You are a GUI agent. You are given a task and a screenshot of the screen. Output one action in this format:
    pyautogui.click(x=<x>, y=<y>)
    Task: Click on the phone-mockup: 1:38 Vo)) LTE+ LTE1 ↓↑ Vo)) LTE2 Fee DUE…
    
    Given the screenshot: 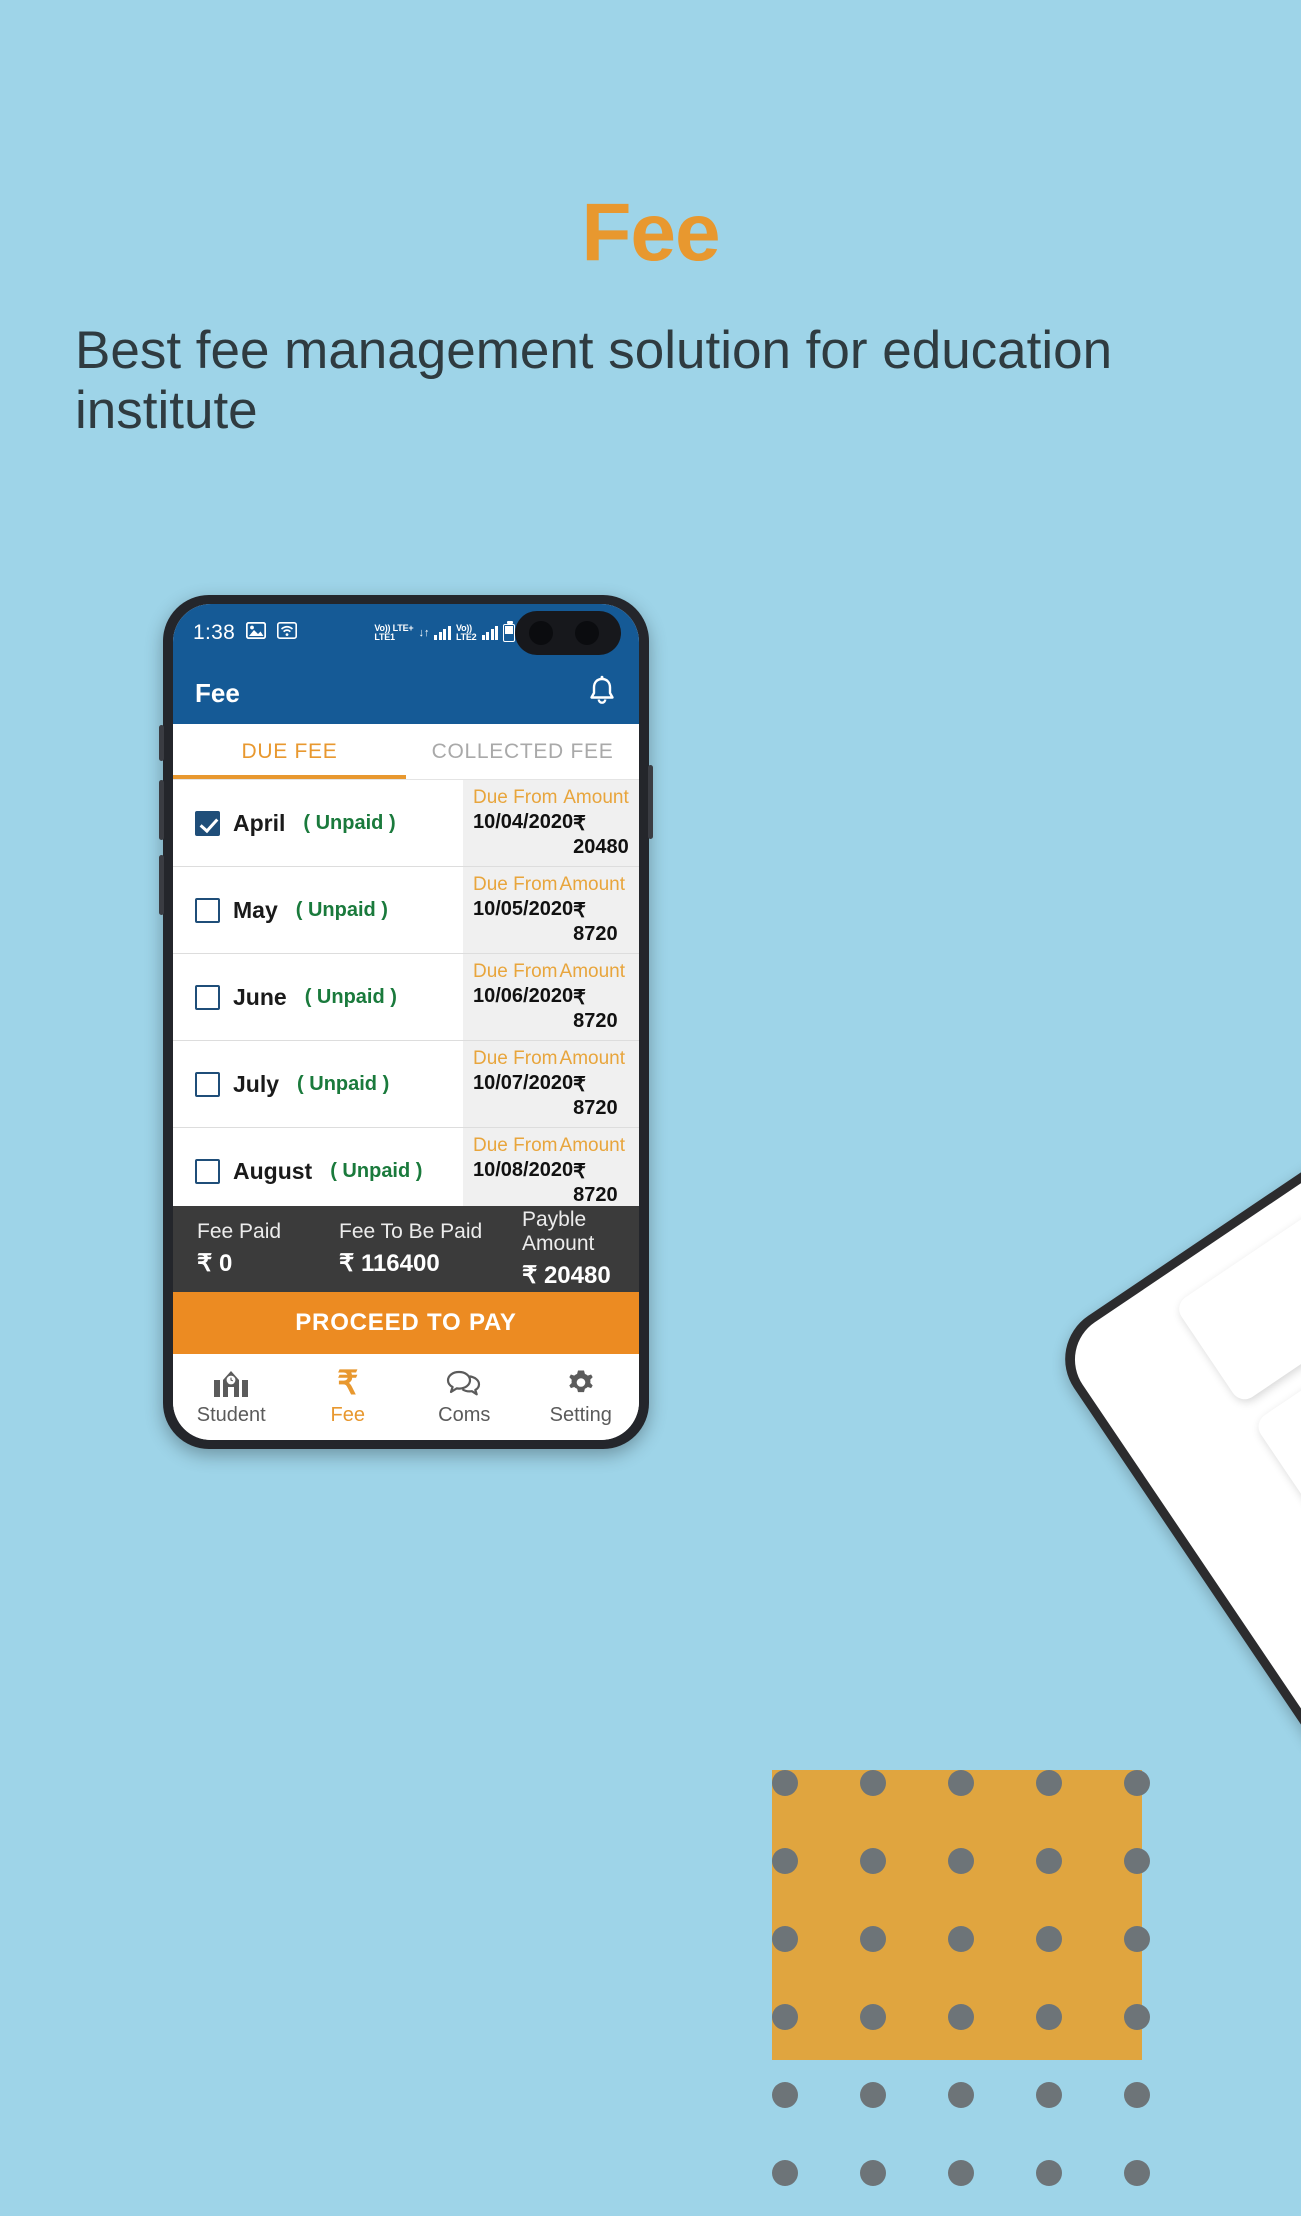 What is the action you would take?
    pyautogui.click(x=406, y=1022)
    